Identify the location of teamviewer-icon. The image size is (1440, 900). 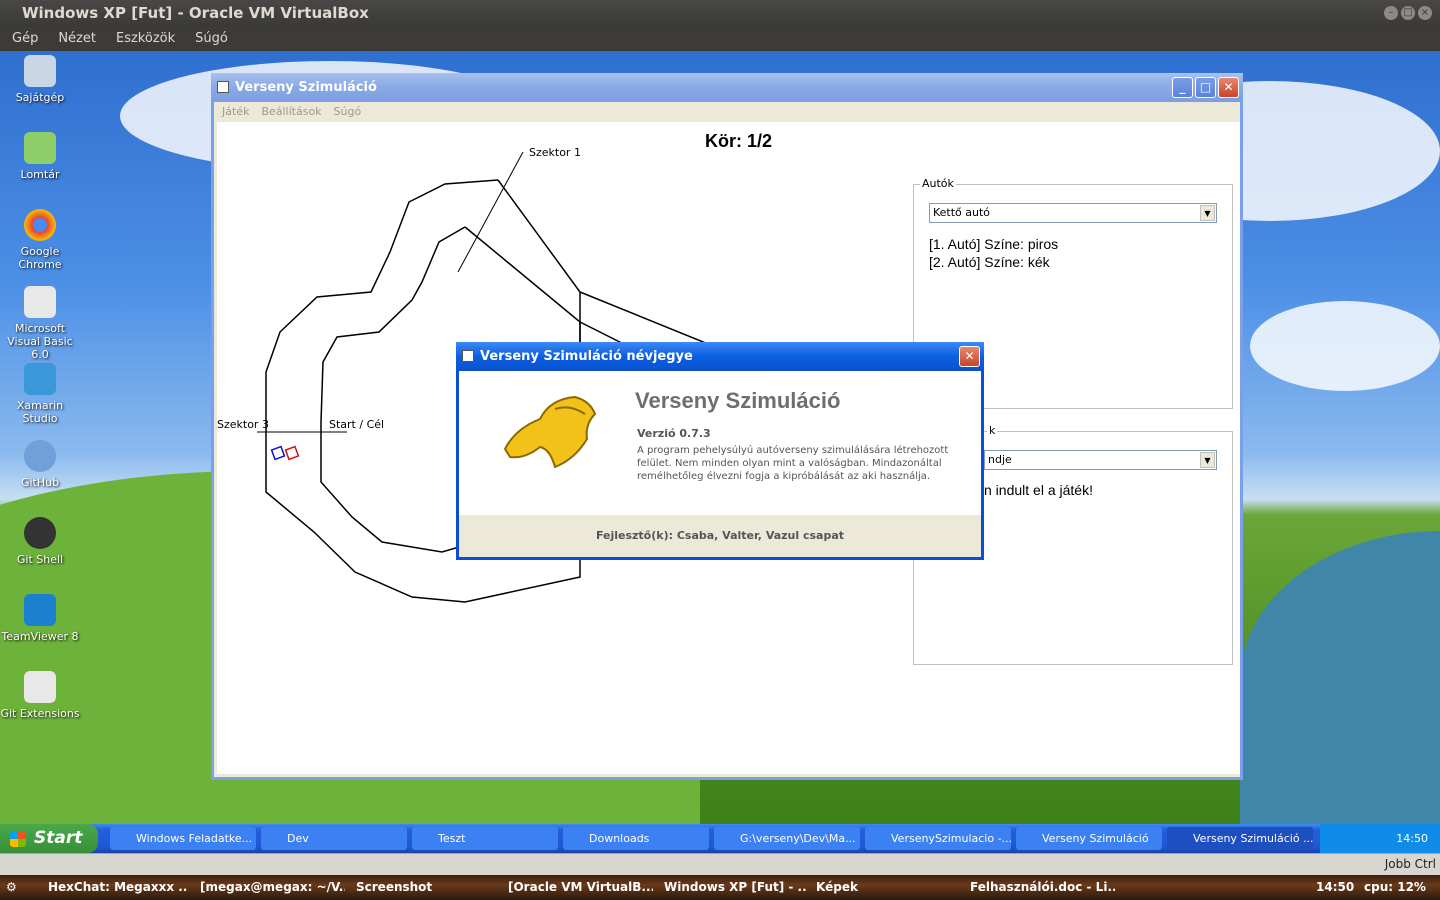
(40, 610).